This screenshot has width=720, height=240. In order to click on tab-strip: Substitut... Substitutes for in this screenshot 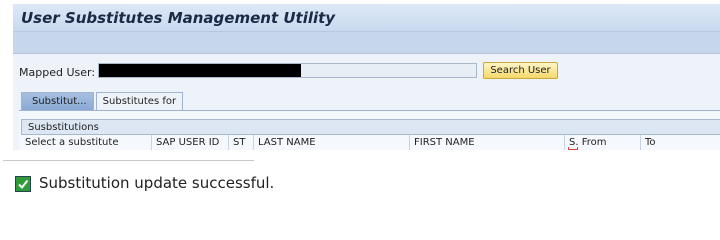, I will do `click(103, 101)`.